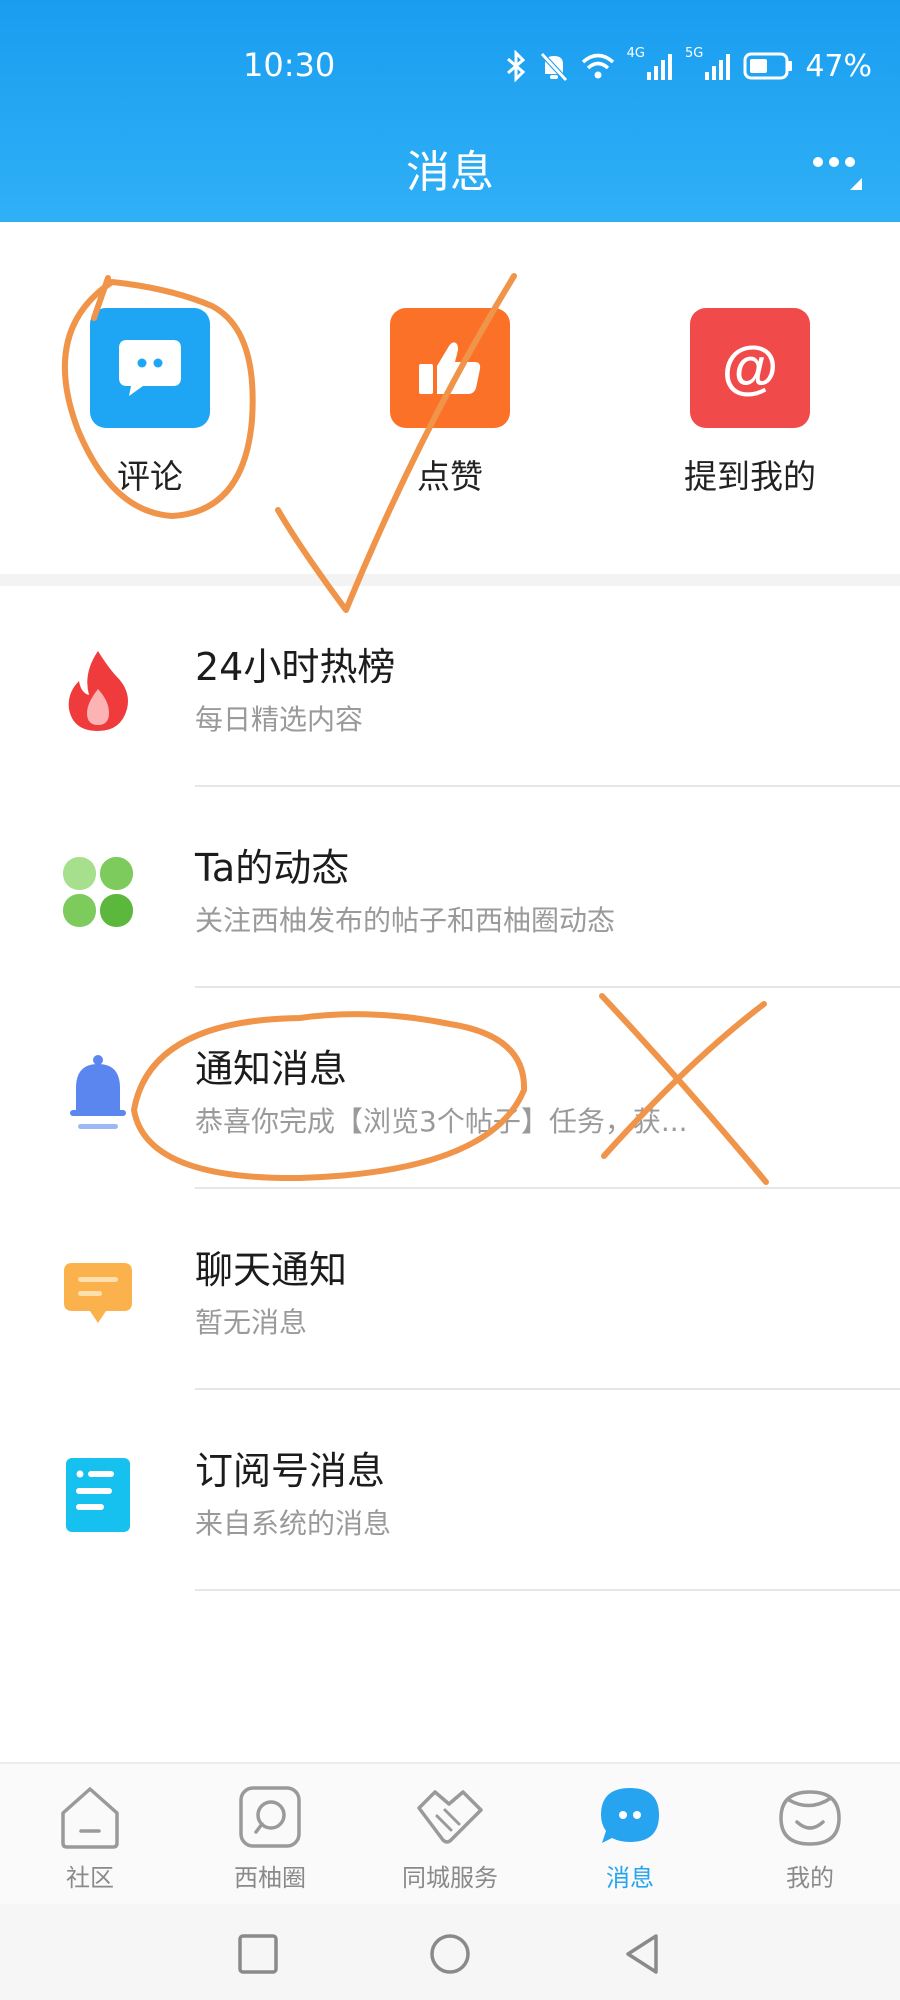 This screenshot has height=2000, width=900. Describe the element at coordinates (450, 887) in the screenshot. I see `list-item-following-activity: Ta的动态 关注西柚发布的帖子和西柚圈动态` at that location.